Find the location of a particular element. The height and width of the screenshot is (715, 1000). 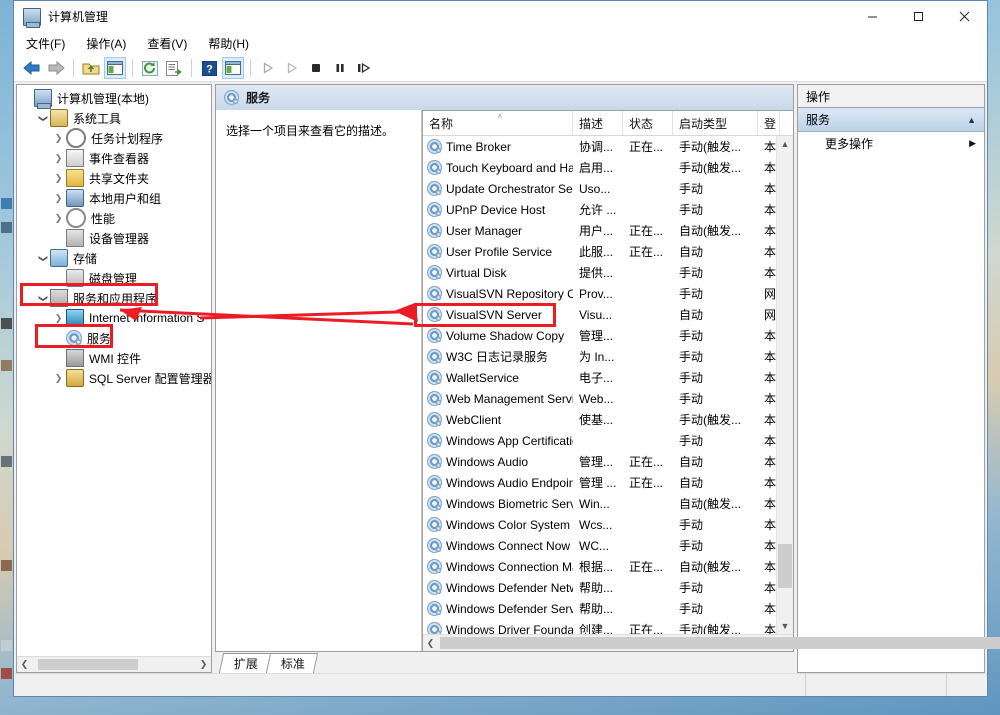

tab-standard: 标准 is located at coordinates (292, 663).